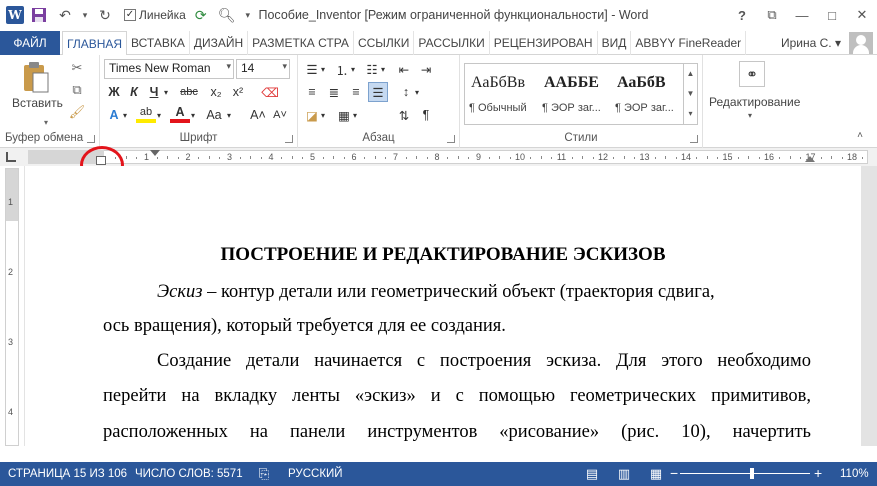 The width and height of the screenshot is (877, 486). I want to click on page-count: СТРАНИЦА 15 ИЗ 106, so click(67, 474).